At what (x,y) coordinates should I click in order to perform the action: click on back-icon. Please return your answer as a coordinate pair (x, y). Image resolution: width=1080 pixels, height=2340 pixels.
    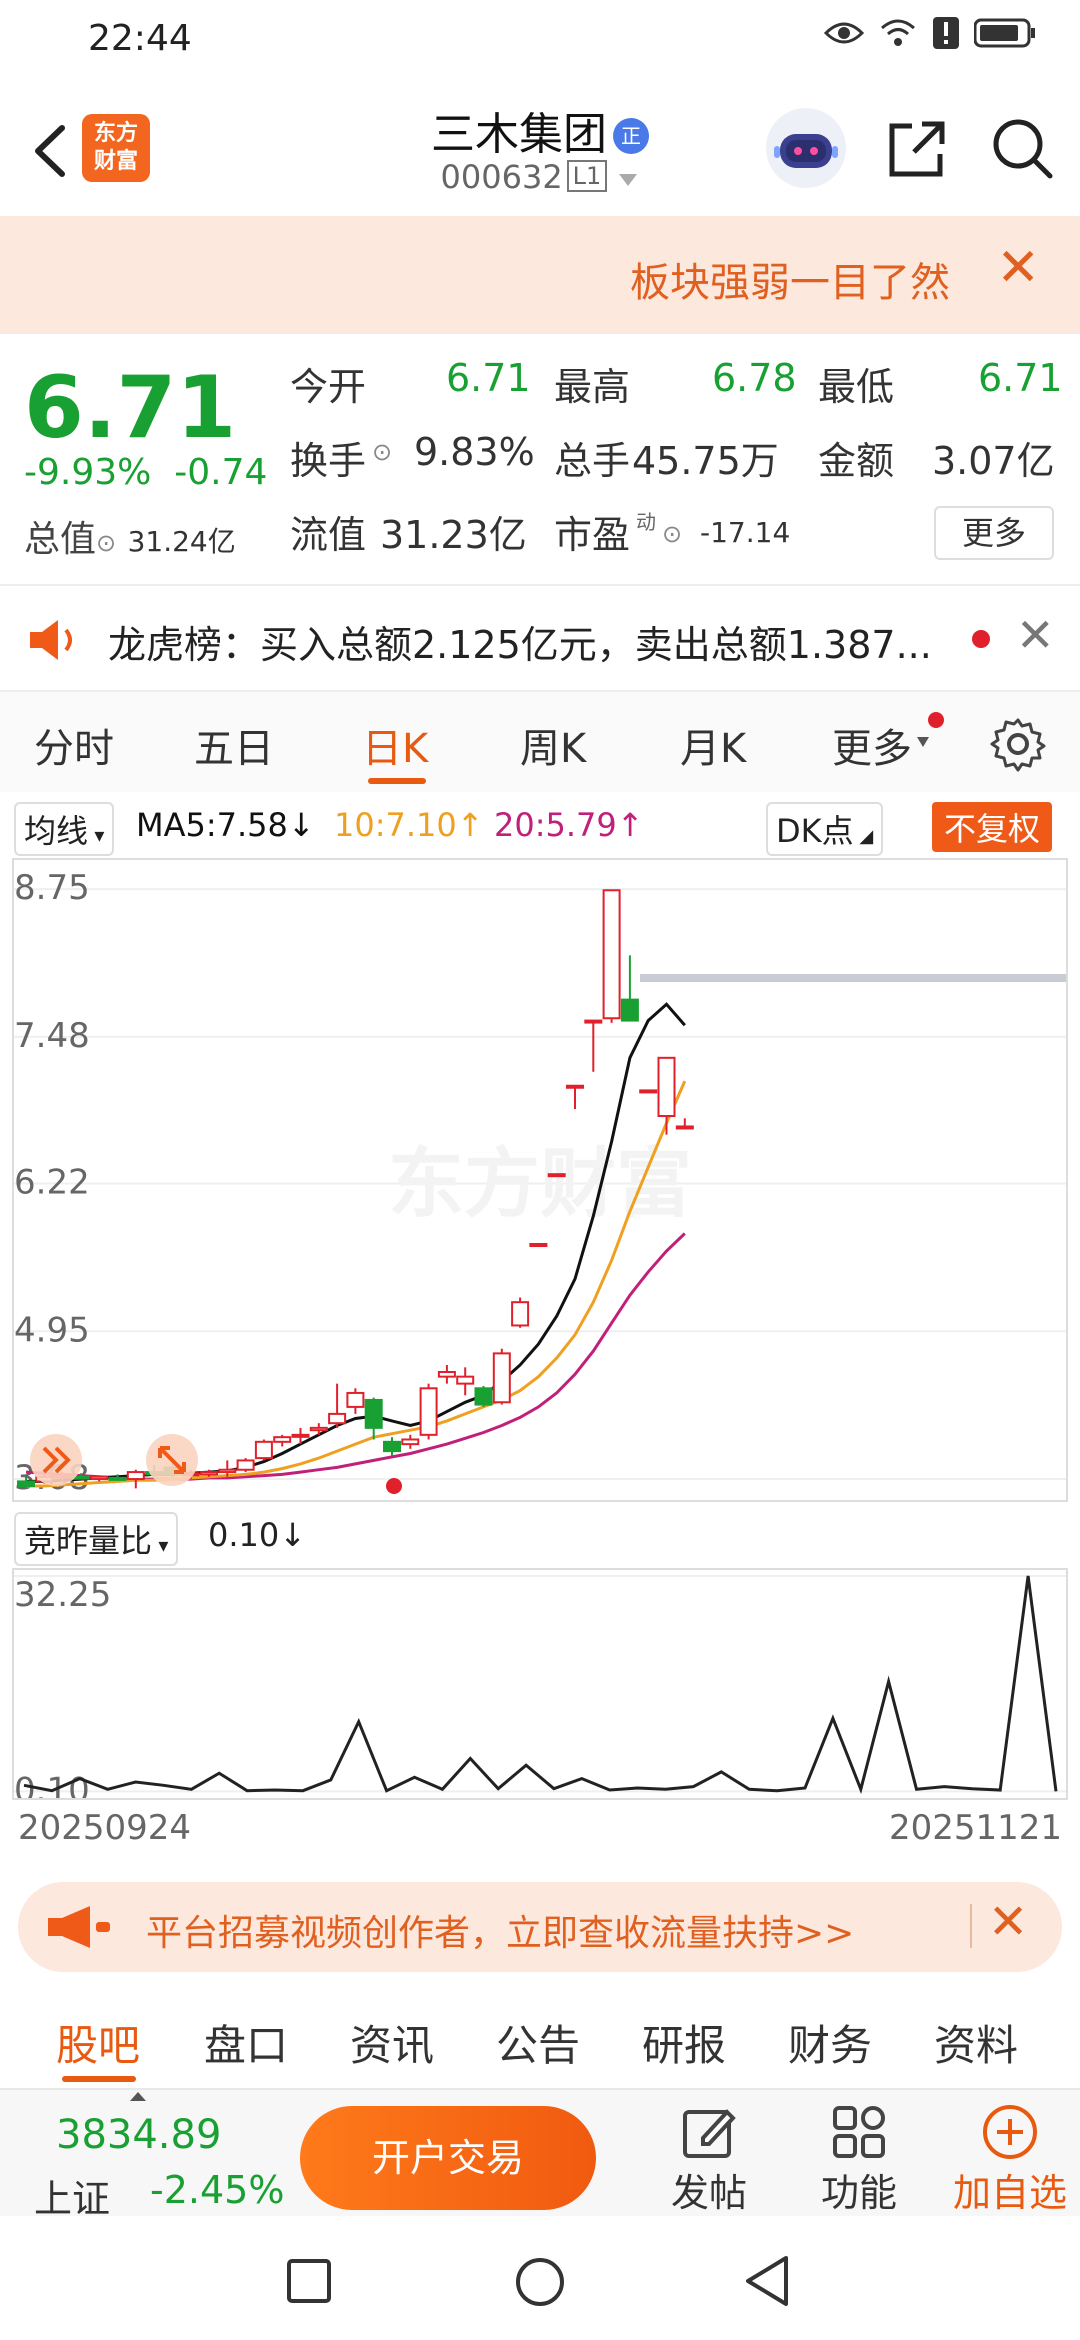
    Looking at the image, I should click on (767, 2281).